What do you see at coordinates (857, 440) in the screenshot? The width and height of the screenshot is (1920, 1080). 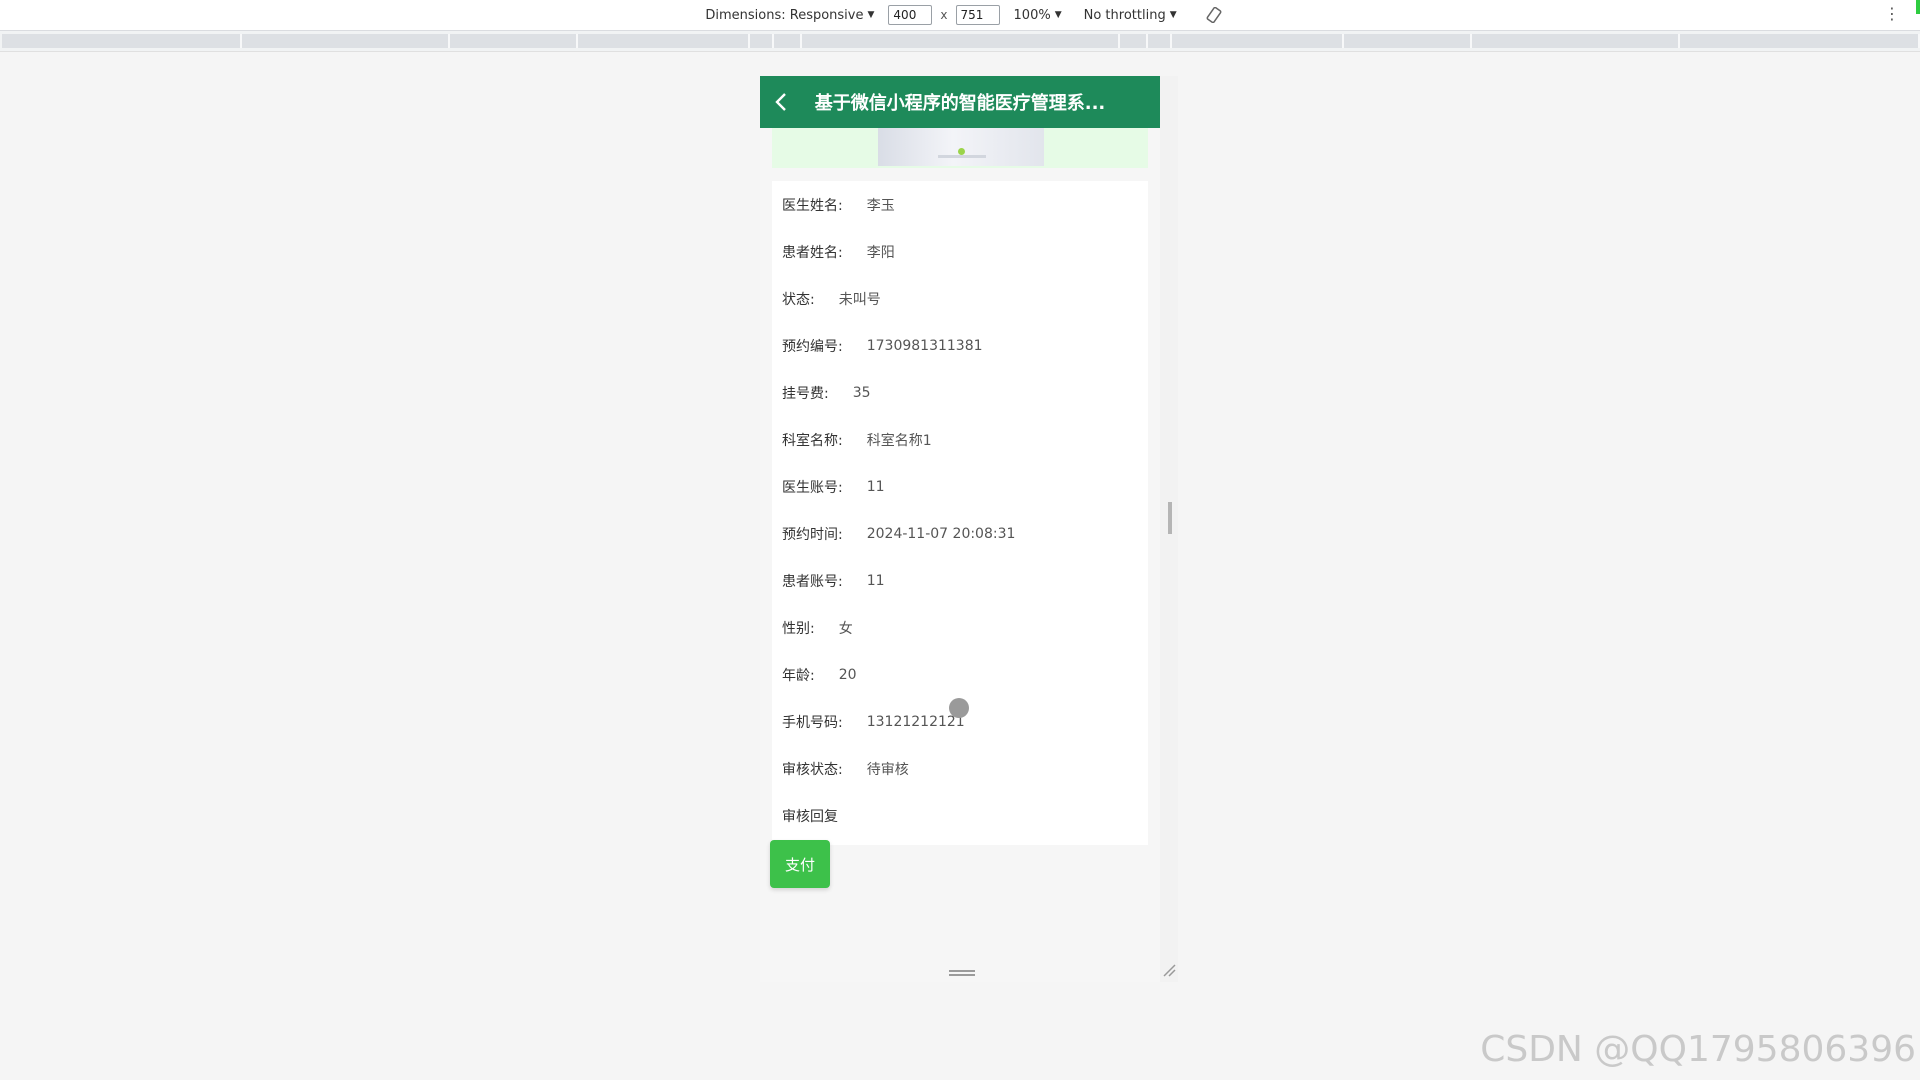 I see `field-row-department-name: 科室名称: 科室名称1` at bounding box center [857, 440].